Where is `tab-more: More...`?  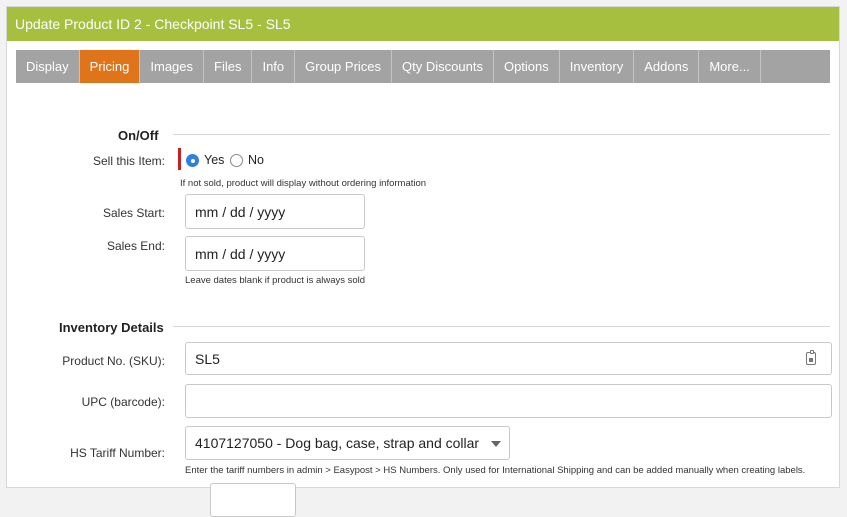 tab-more: More... is located at coordinates (730, 66).